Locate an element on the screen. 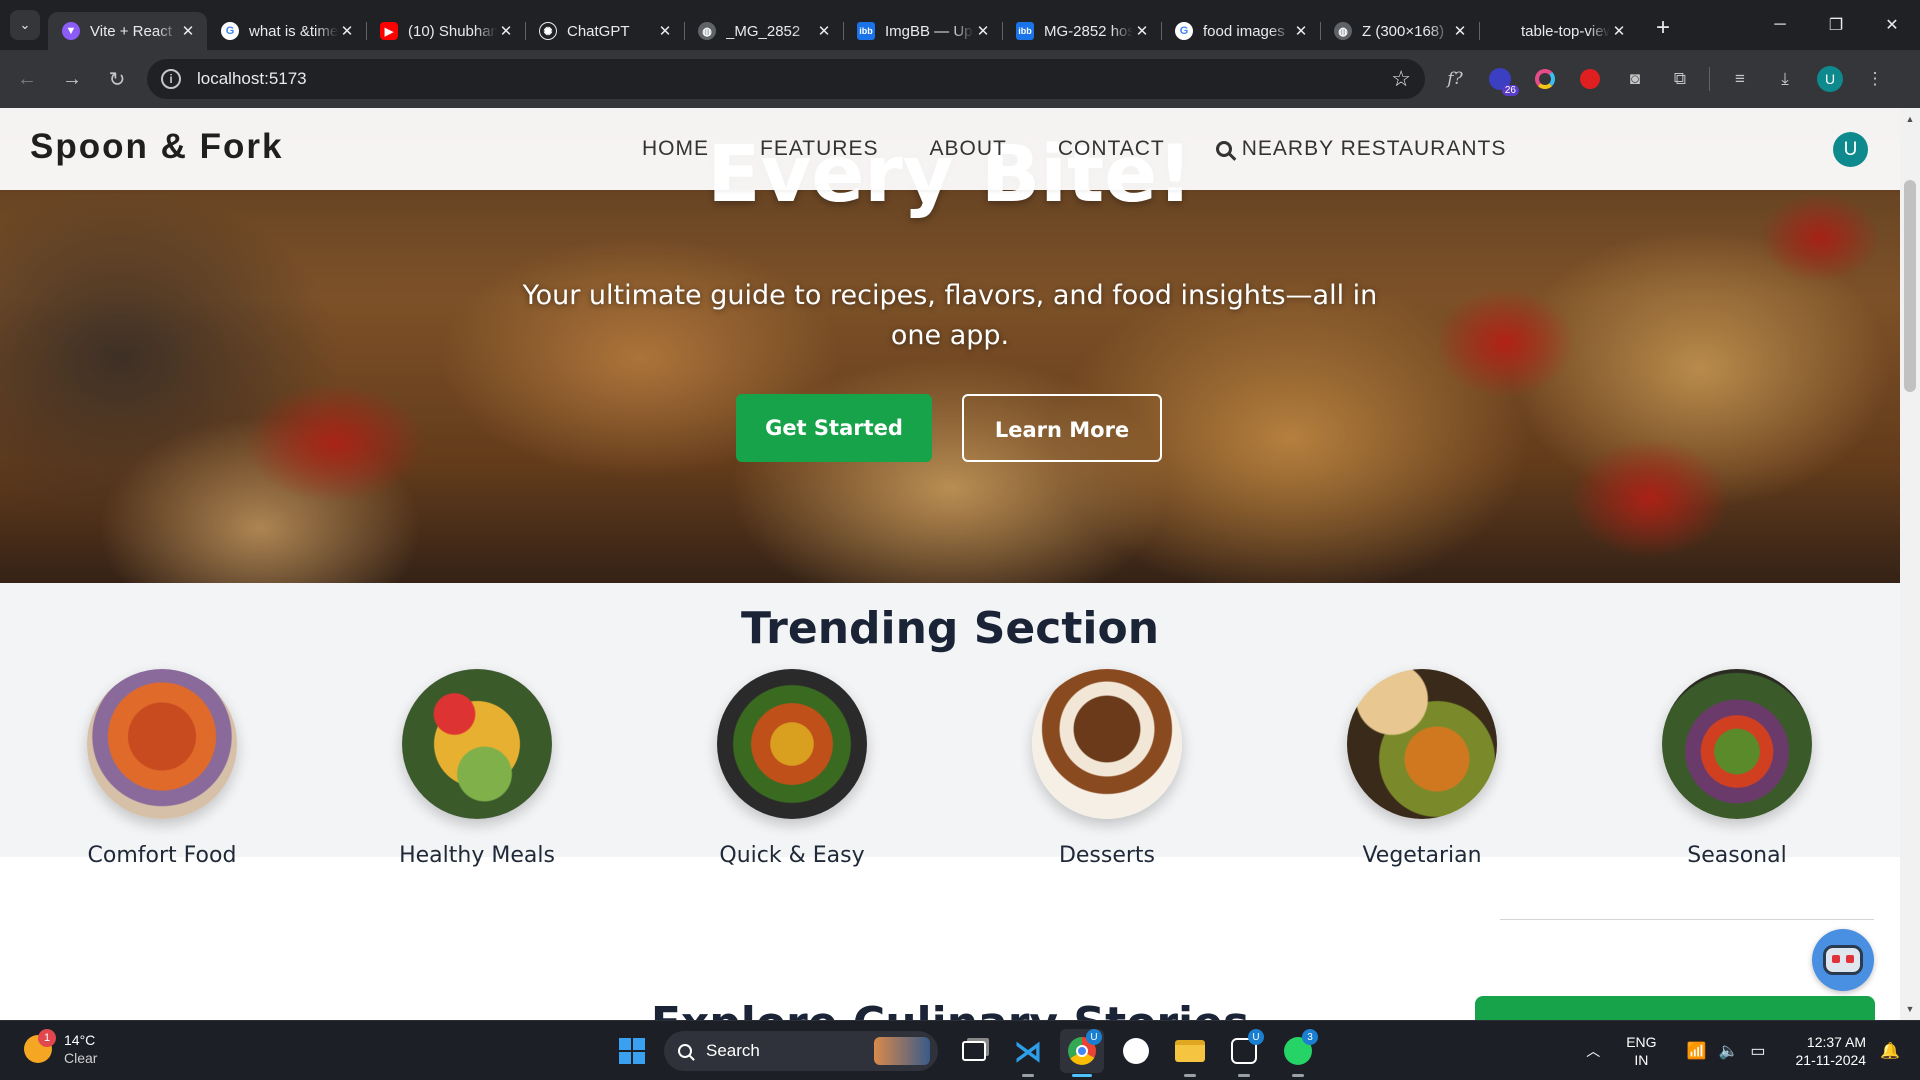 The image size is (1920, 1080). weather-widget: 1 14°C Clear is located at coordinates (60, 1048).